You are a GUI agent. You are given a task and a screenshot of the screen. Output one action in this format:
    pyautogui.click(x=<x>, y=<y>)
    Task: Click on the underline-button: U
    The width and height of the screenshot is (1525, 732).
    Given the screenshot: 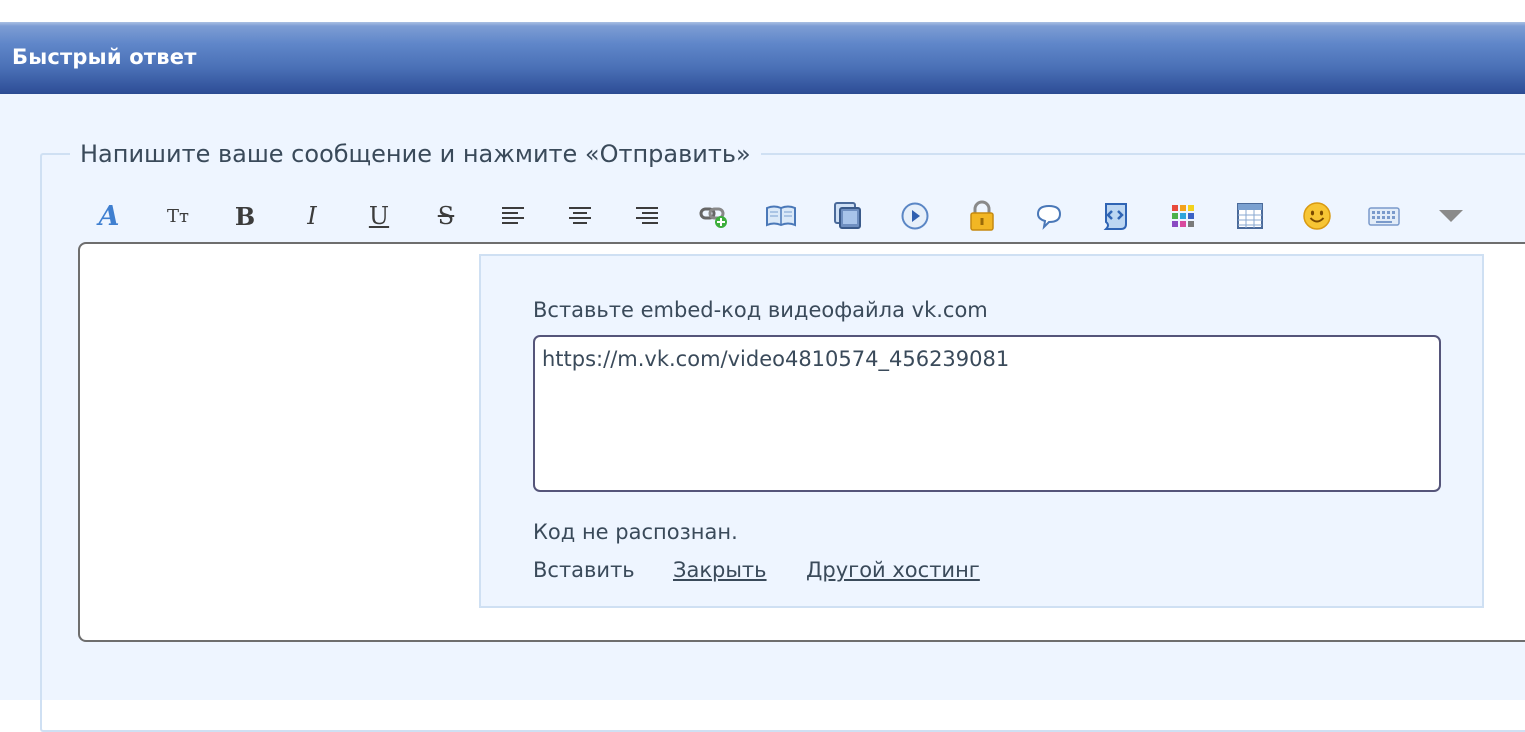 What is the action you would take?
    pyautogui.click(x=379, y=216)
    